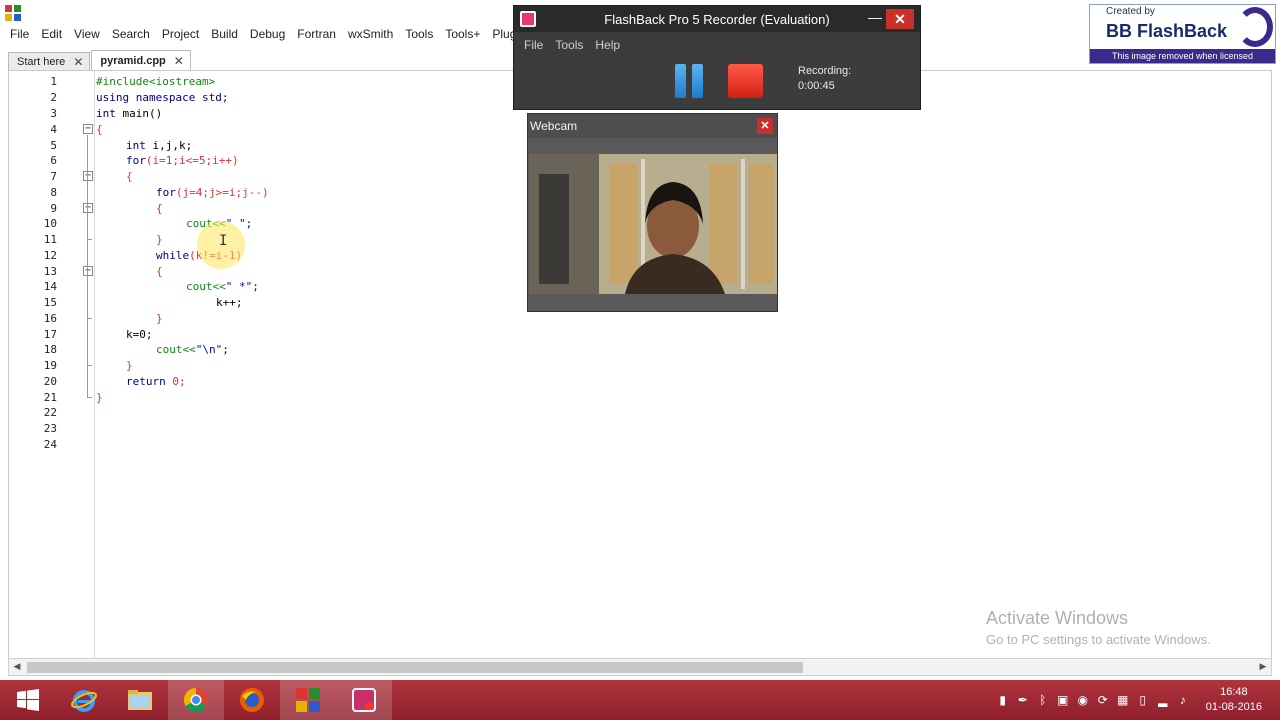 This screenshot has width=1280, height=720. I want to click on line-number: 5, so click(53, 145).